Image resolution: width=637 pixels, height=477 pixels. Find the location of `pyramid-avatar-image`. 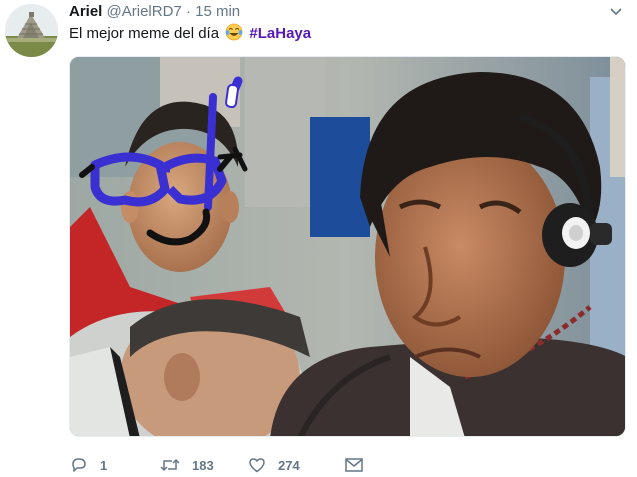

pyramid-avatar-image is located at coordinates (31, 30).